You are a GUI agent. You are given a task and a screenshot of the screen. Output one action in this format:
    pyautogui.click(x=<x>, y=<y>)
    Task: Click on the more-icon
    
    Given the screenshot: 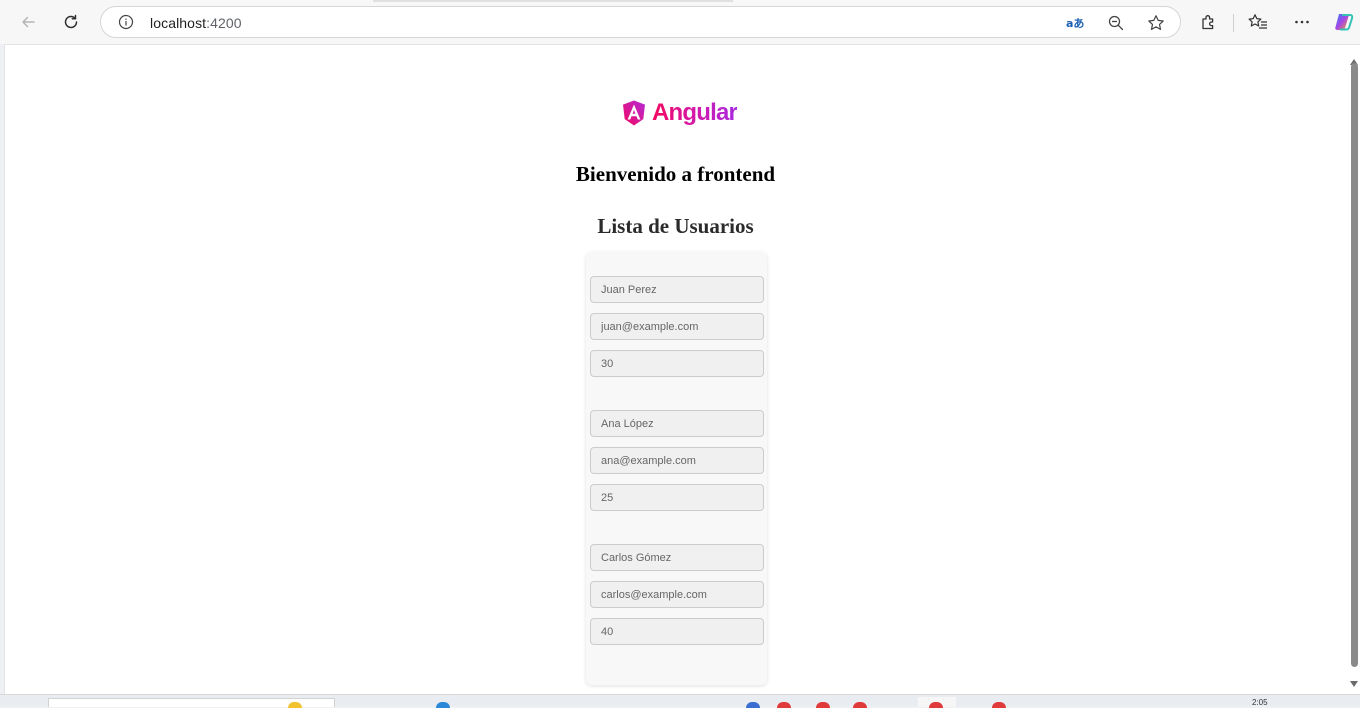 What is the action you would take?
    pyautogui.click(x=1302, y=22)
    